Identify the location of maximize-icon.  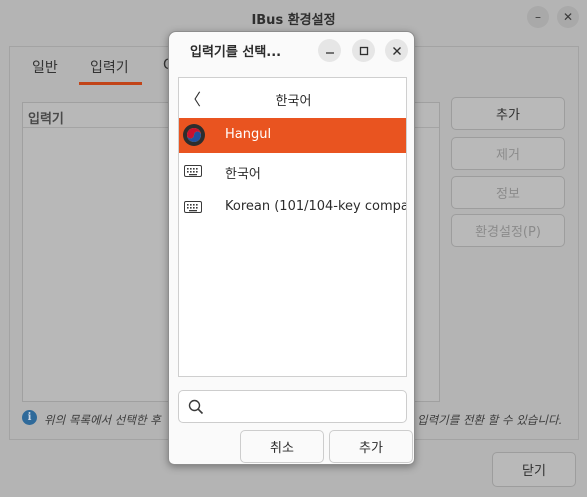
(363, 50).